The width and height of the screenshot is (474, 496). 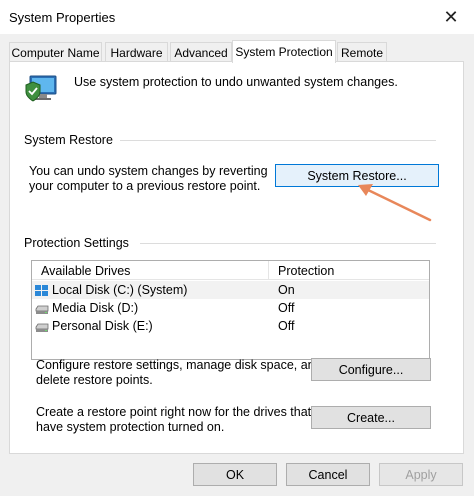 What do you see at coordinates (230, 326) in the screenshot?
I see `table-row: Personal Disk (E:) Off` at bounding box center [230, 326].